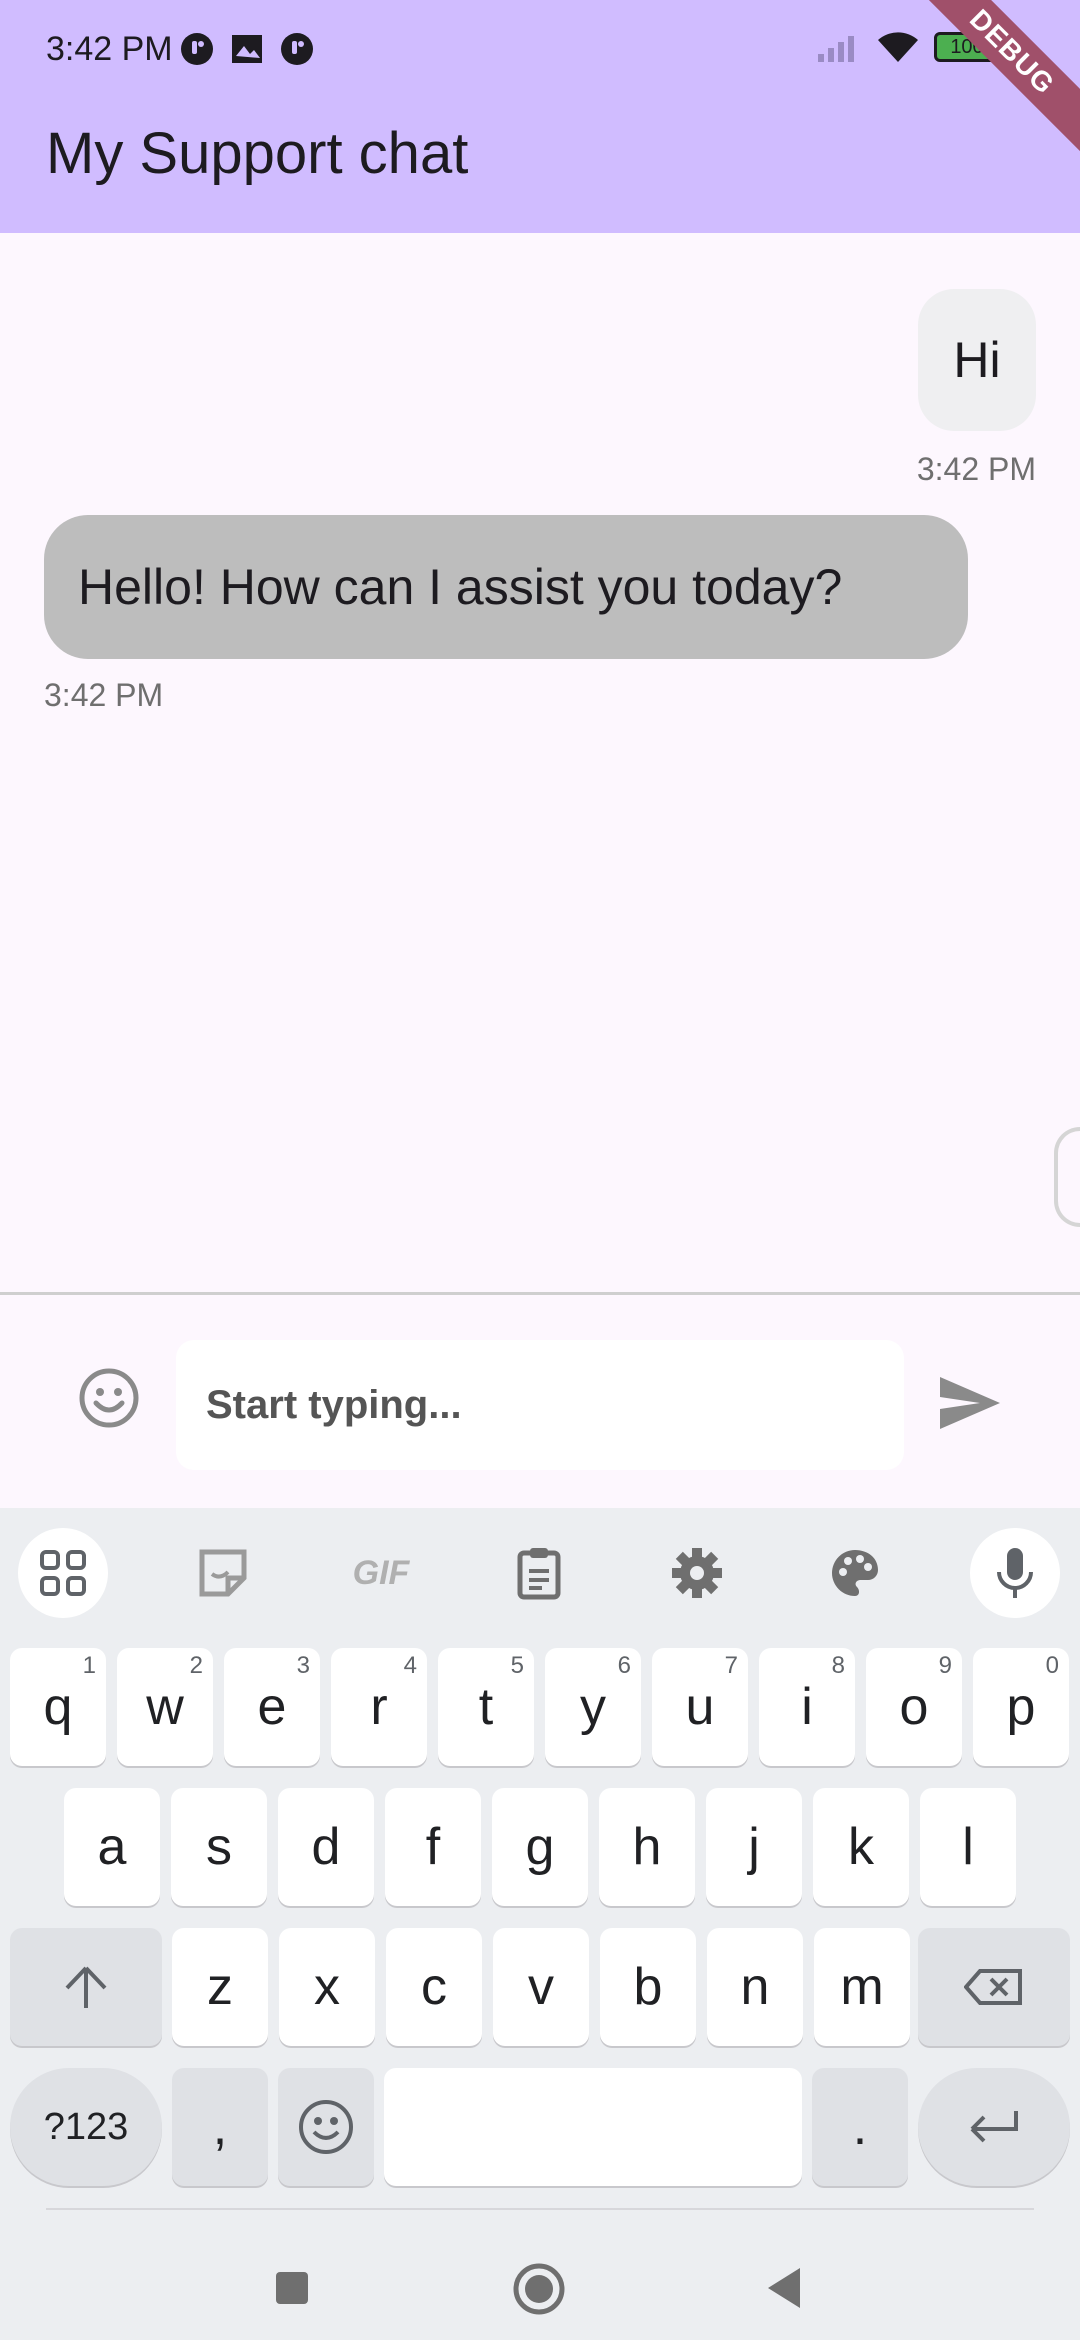 Image resolution: width=1080 pixels, height=2340 pixels. Describe the element at coordinates (970, 1403) in the screenshot. I see `send-icon` at that location.